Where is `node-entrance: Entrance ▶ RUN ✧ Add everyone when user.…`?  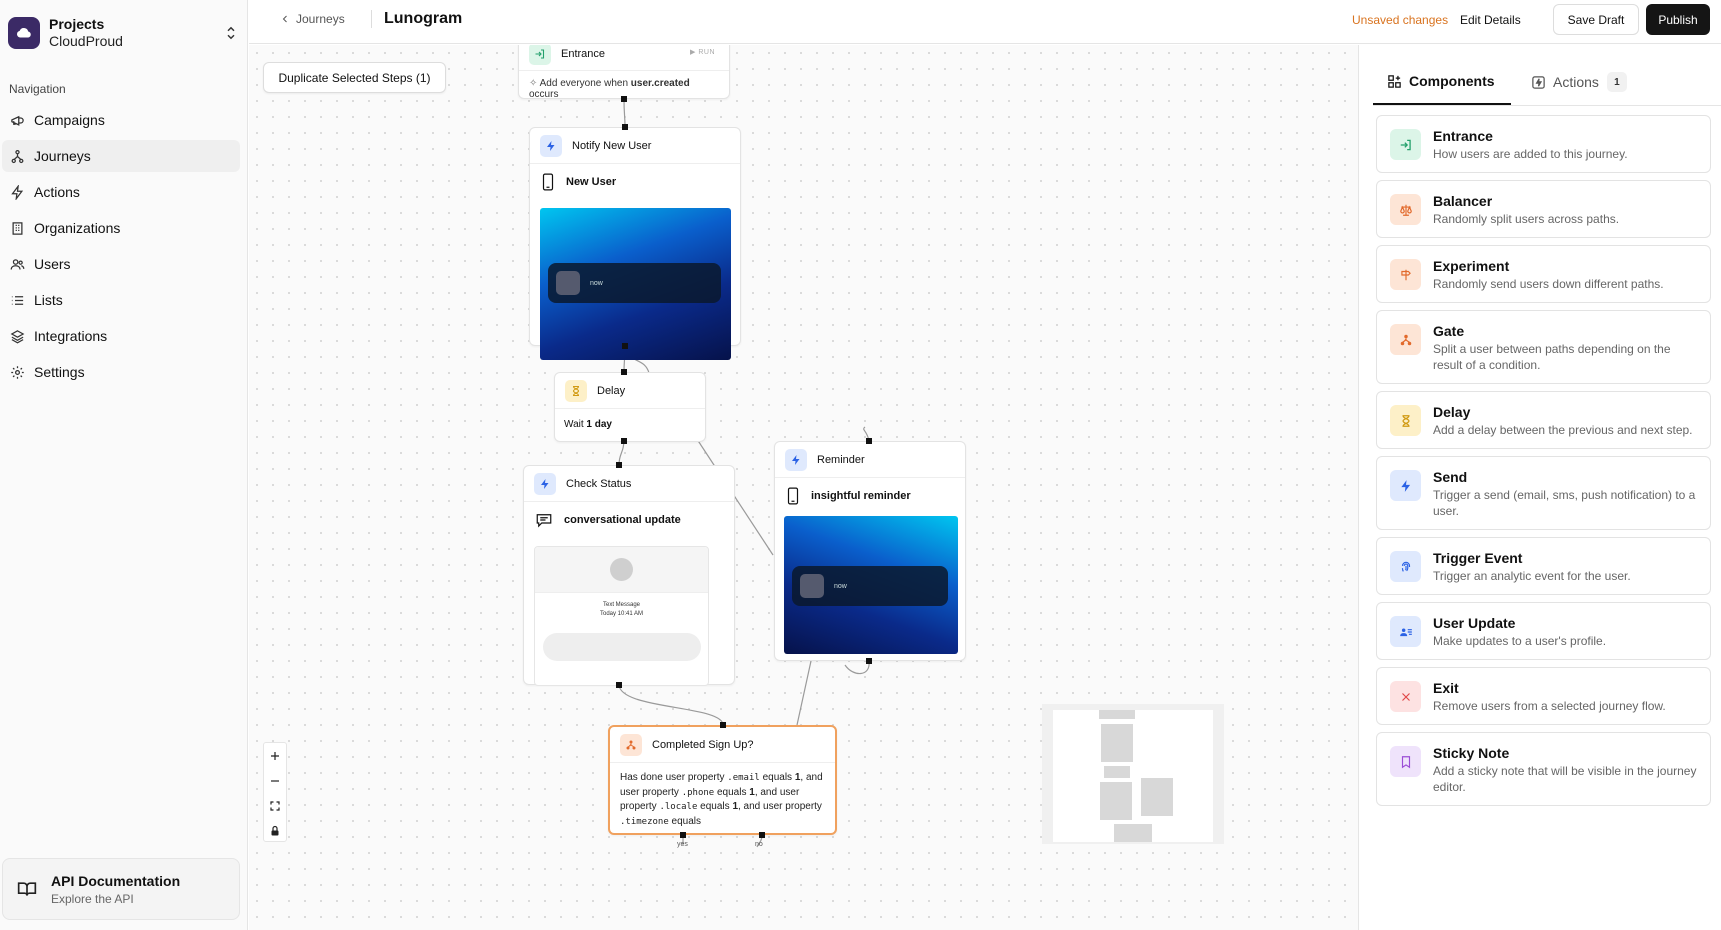
node-entrance: Entrance ▶ RUN ✧ Add everyone when user.… is located at coordinates (624, 72).